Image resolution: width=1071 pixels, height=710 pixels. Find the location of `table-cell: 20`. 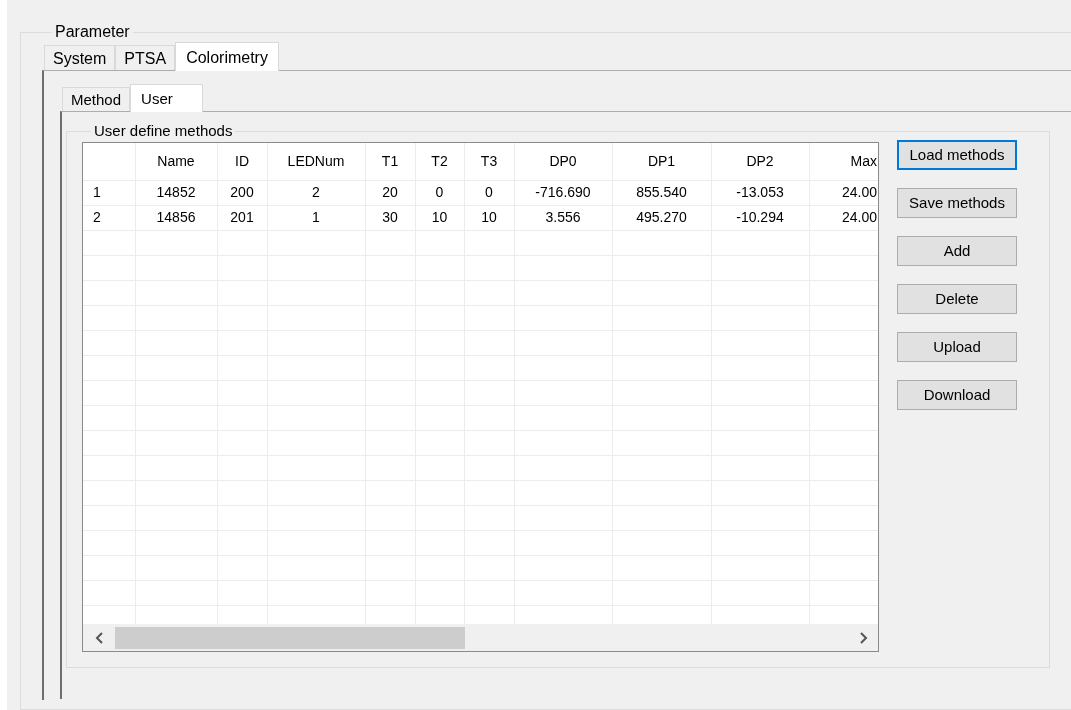

table-cell: 20 is located at coordinates (390, 192).